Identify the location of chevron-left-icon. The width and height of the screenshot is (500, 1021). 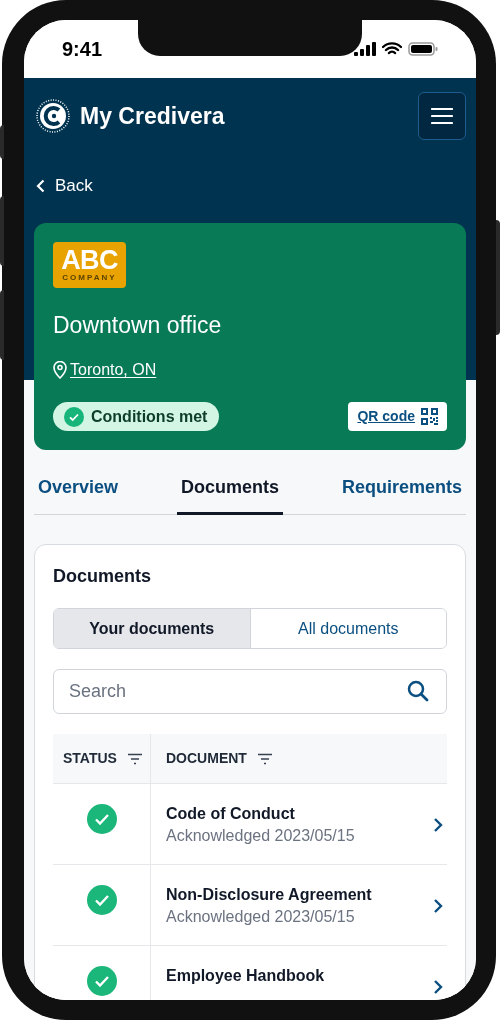
(40, 185).